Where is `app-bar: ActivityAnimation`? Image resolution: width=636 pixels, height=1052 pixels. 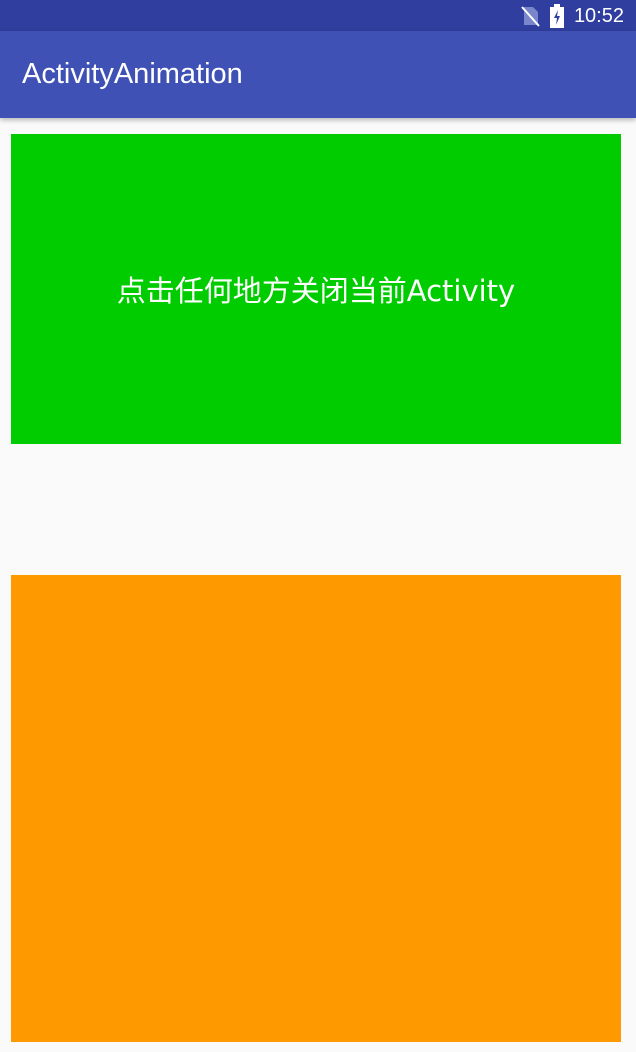 app-bar: ActivityAnimation is located at coordinates (318, 74).